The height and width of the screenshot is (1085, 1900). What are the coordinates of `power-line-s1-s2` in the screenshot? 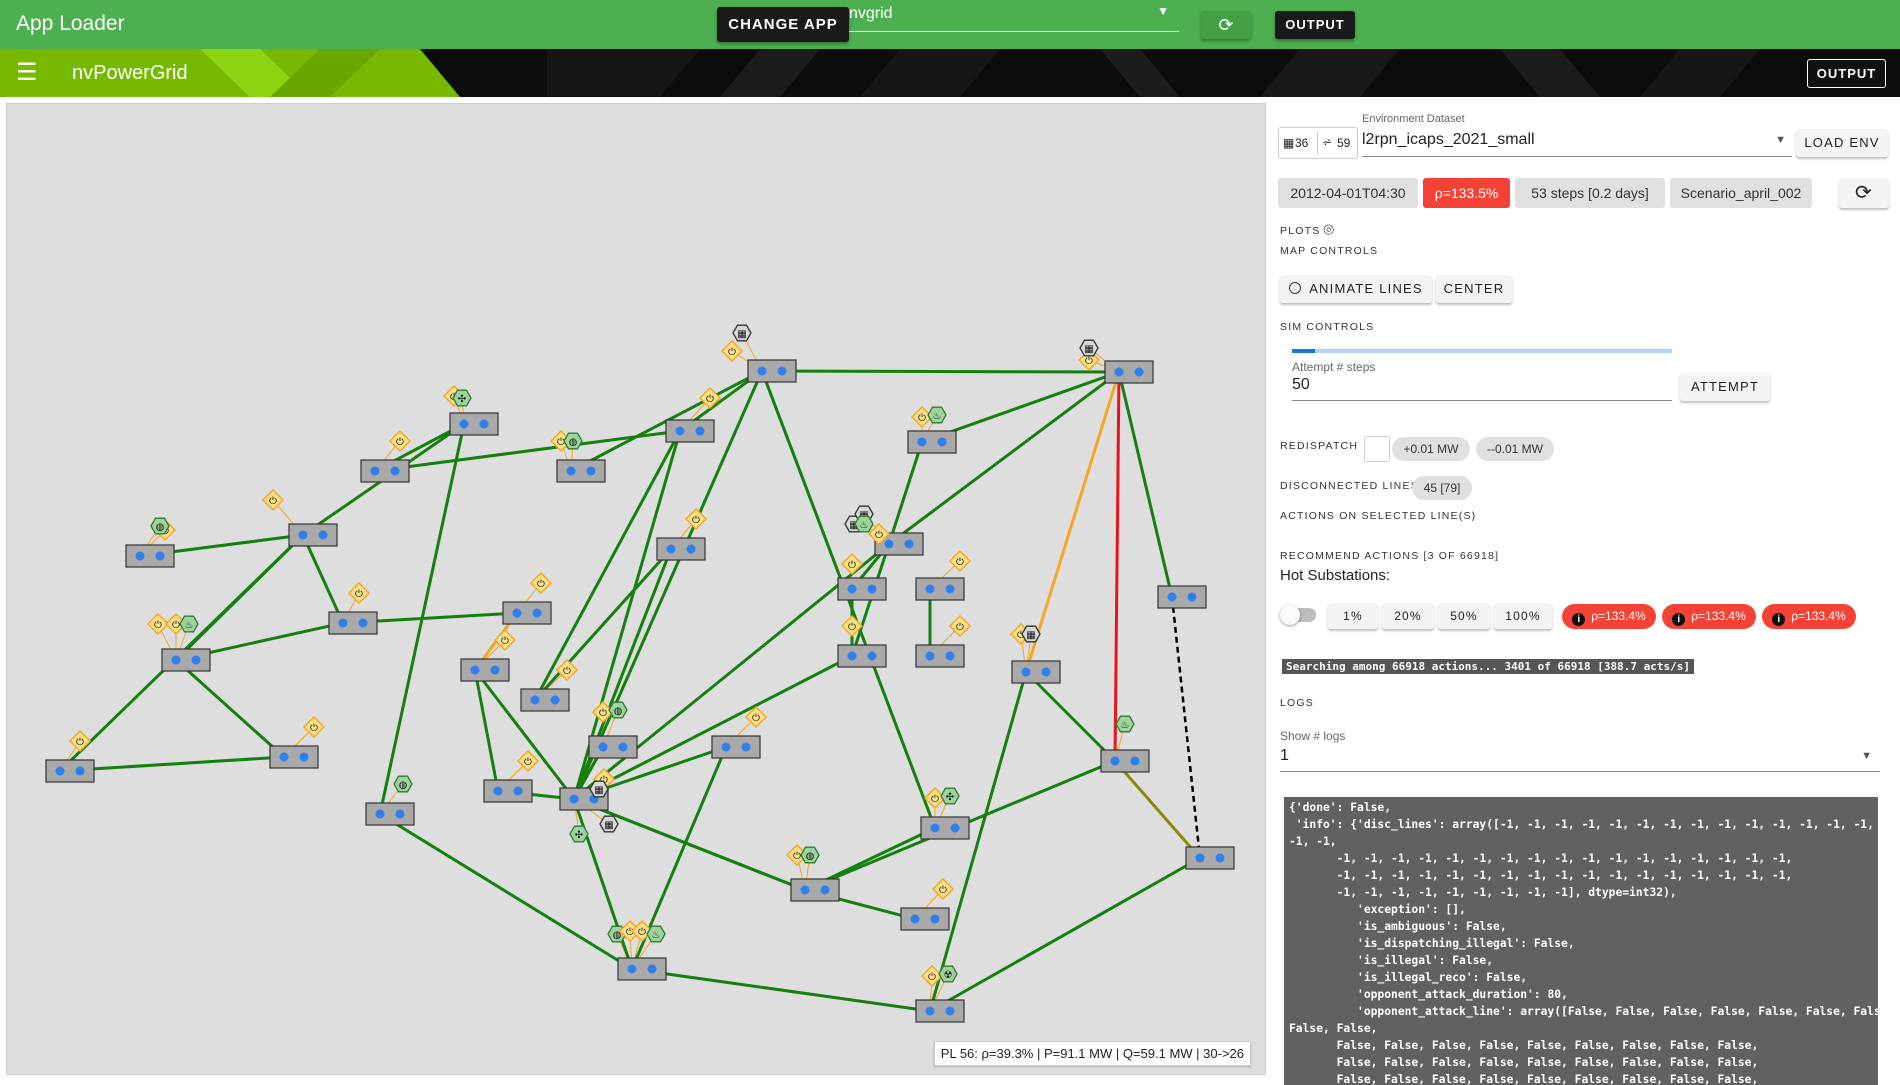 It's located at (940, 371).